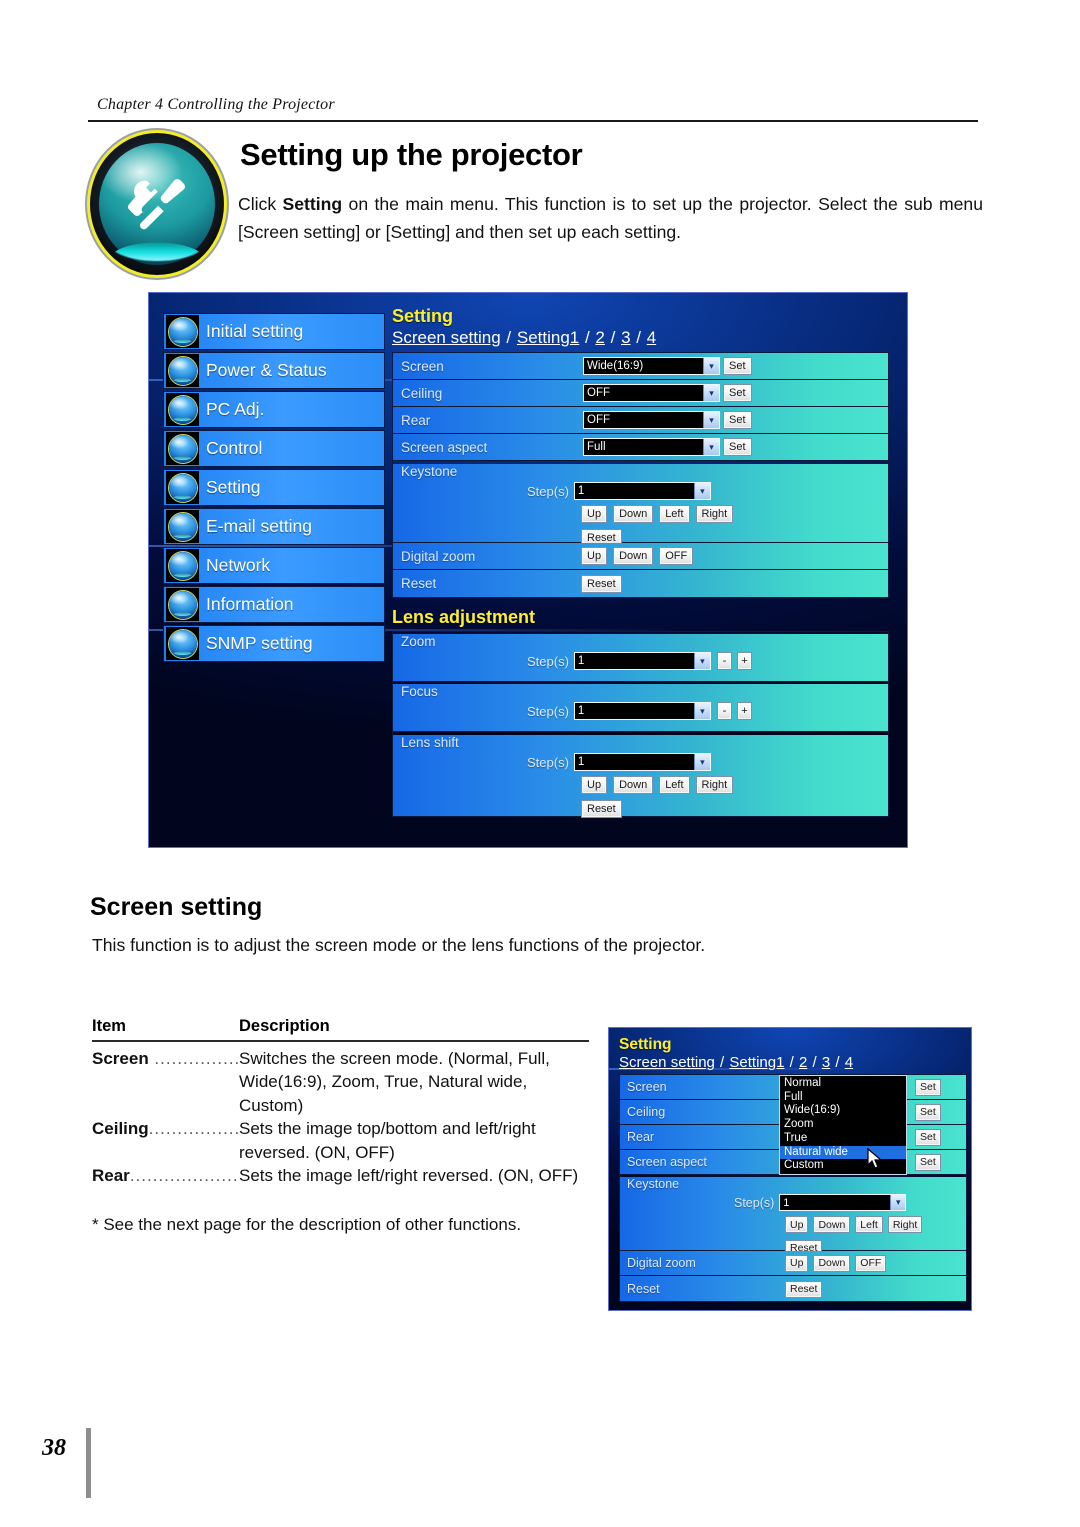 This screenshot has height=1527, width=1080. What do you see at coordinates (182, 487) in the screenshot?
I see `tools-orb-icon` at bounding box center [182, 487].